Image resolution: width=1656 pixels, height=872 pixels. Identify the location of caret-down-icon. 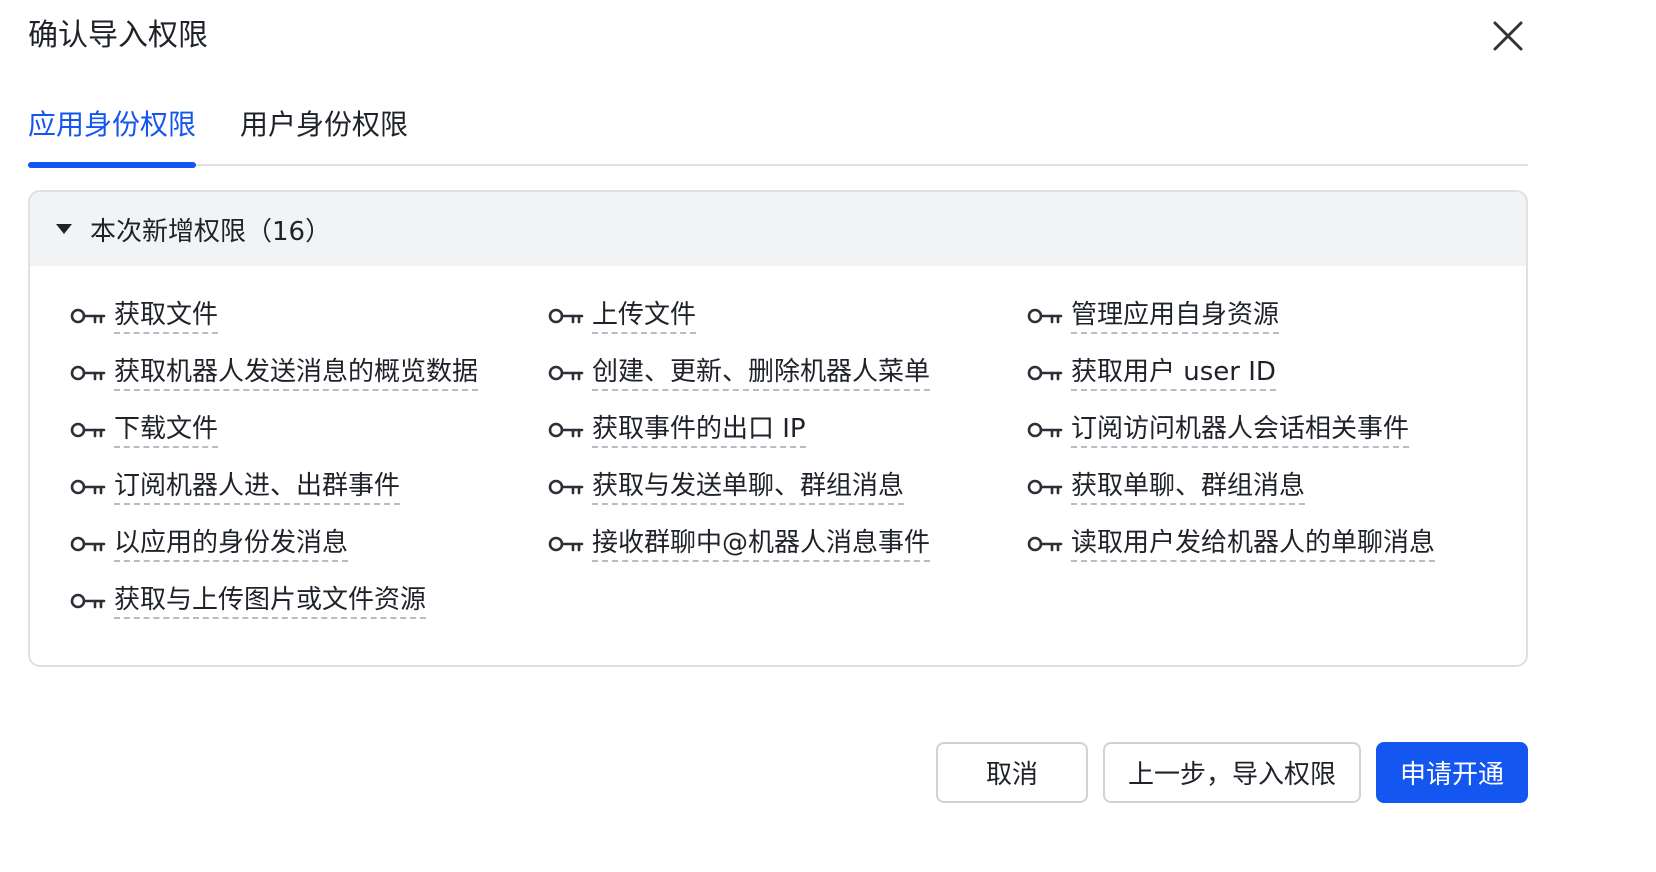
(64, 229).